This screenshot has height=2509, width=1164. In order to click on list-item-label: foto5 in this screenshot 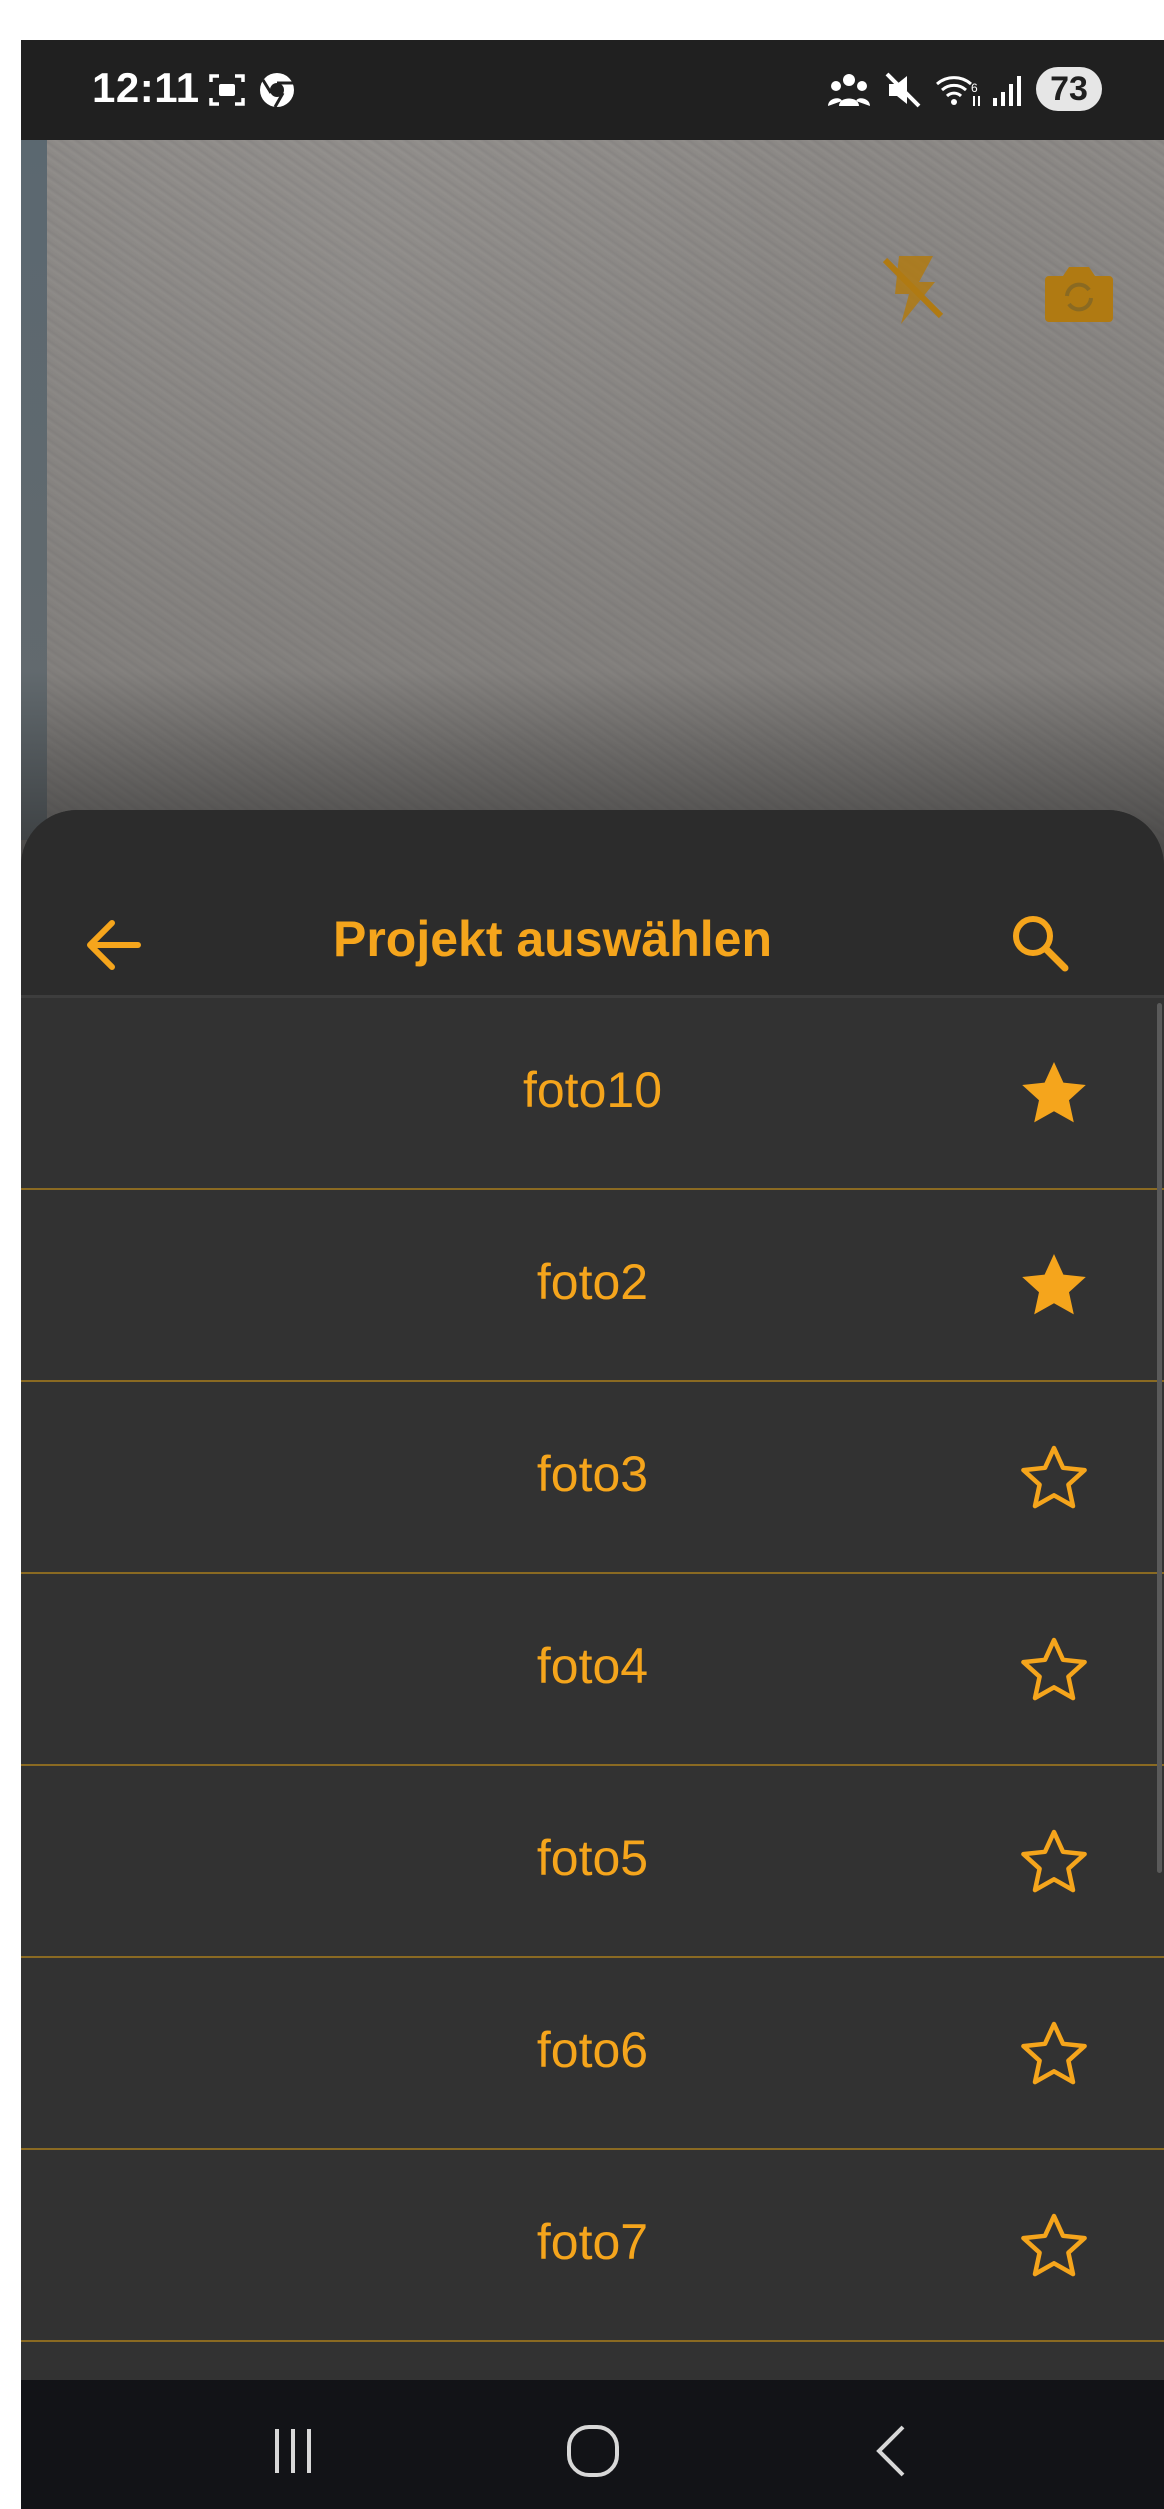, I will do `click(592, 1858)`.